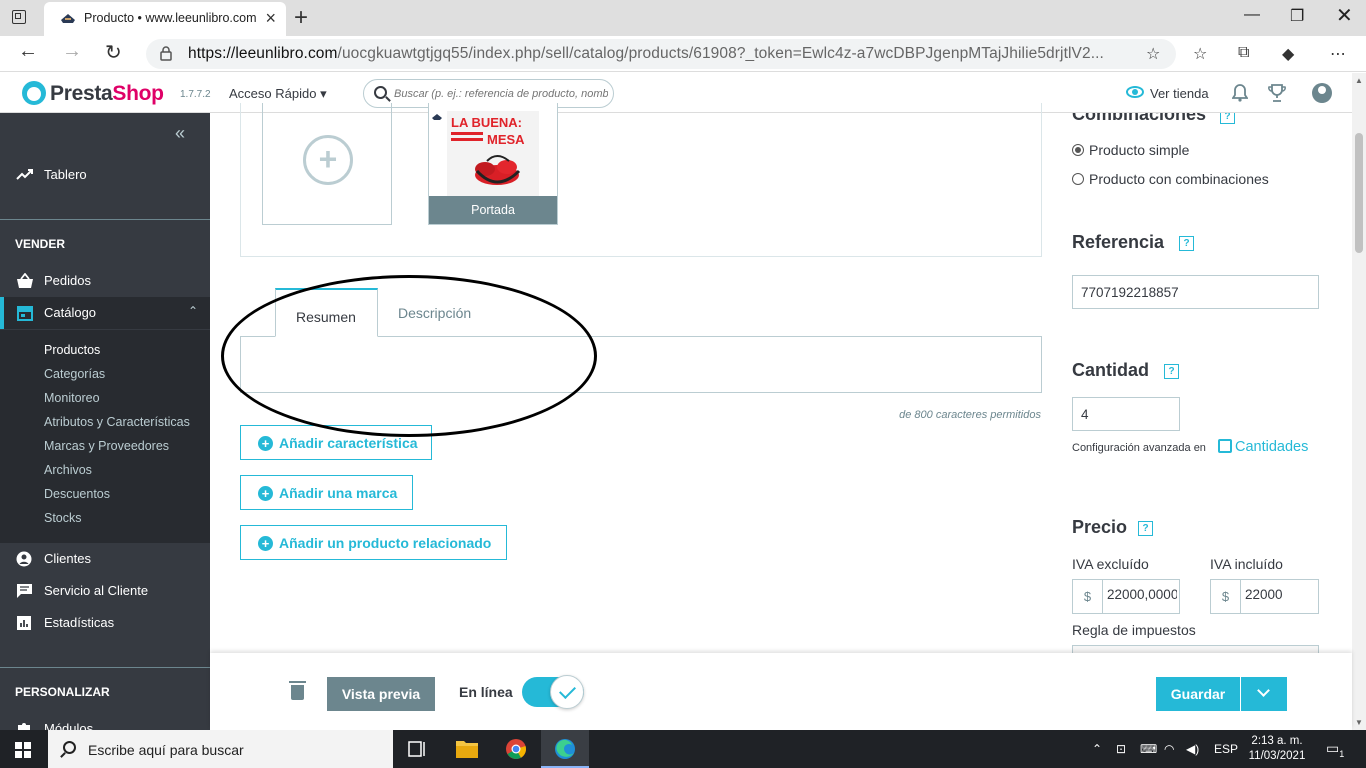 The height and width of the screenshot is (768, 1366). Describe the element at coordinates (265, 443) in the screenshot. I see `plus-circle-icon: +` at that location.